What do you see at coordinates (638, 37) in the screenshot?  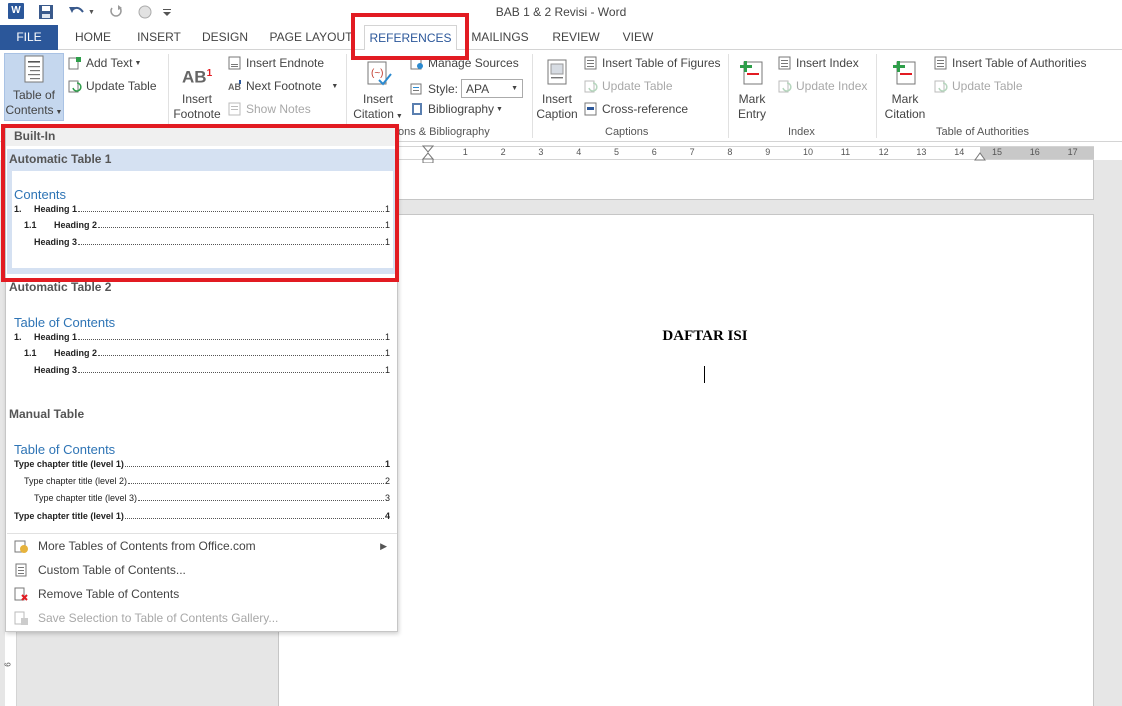 I see `tab-view: VIEW` at bounding box center [638, 37].